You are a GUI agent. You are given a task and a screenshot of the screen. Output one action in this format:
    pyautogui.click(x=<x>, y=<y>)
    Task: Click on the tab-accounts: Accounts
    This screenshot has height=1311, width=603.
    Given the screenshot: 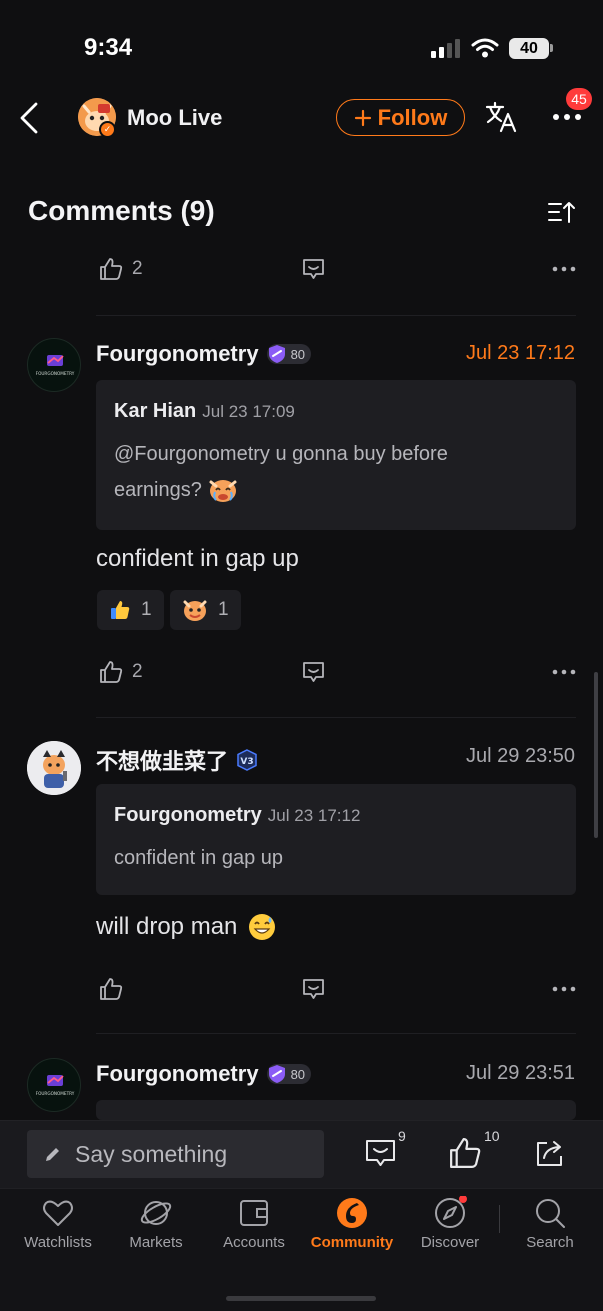 What is the action you would take?
    pyautogui.click(x=254, y=1223)
    